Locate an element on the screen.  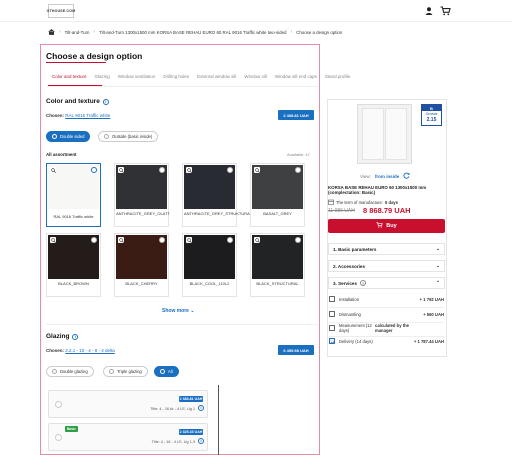
option-label: Double sided is located at coordinates (72, 136).